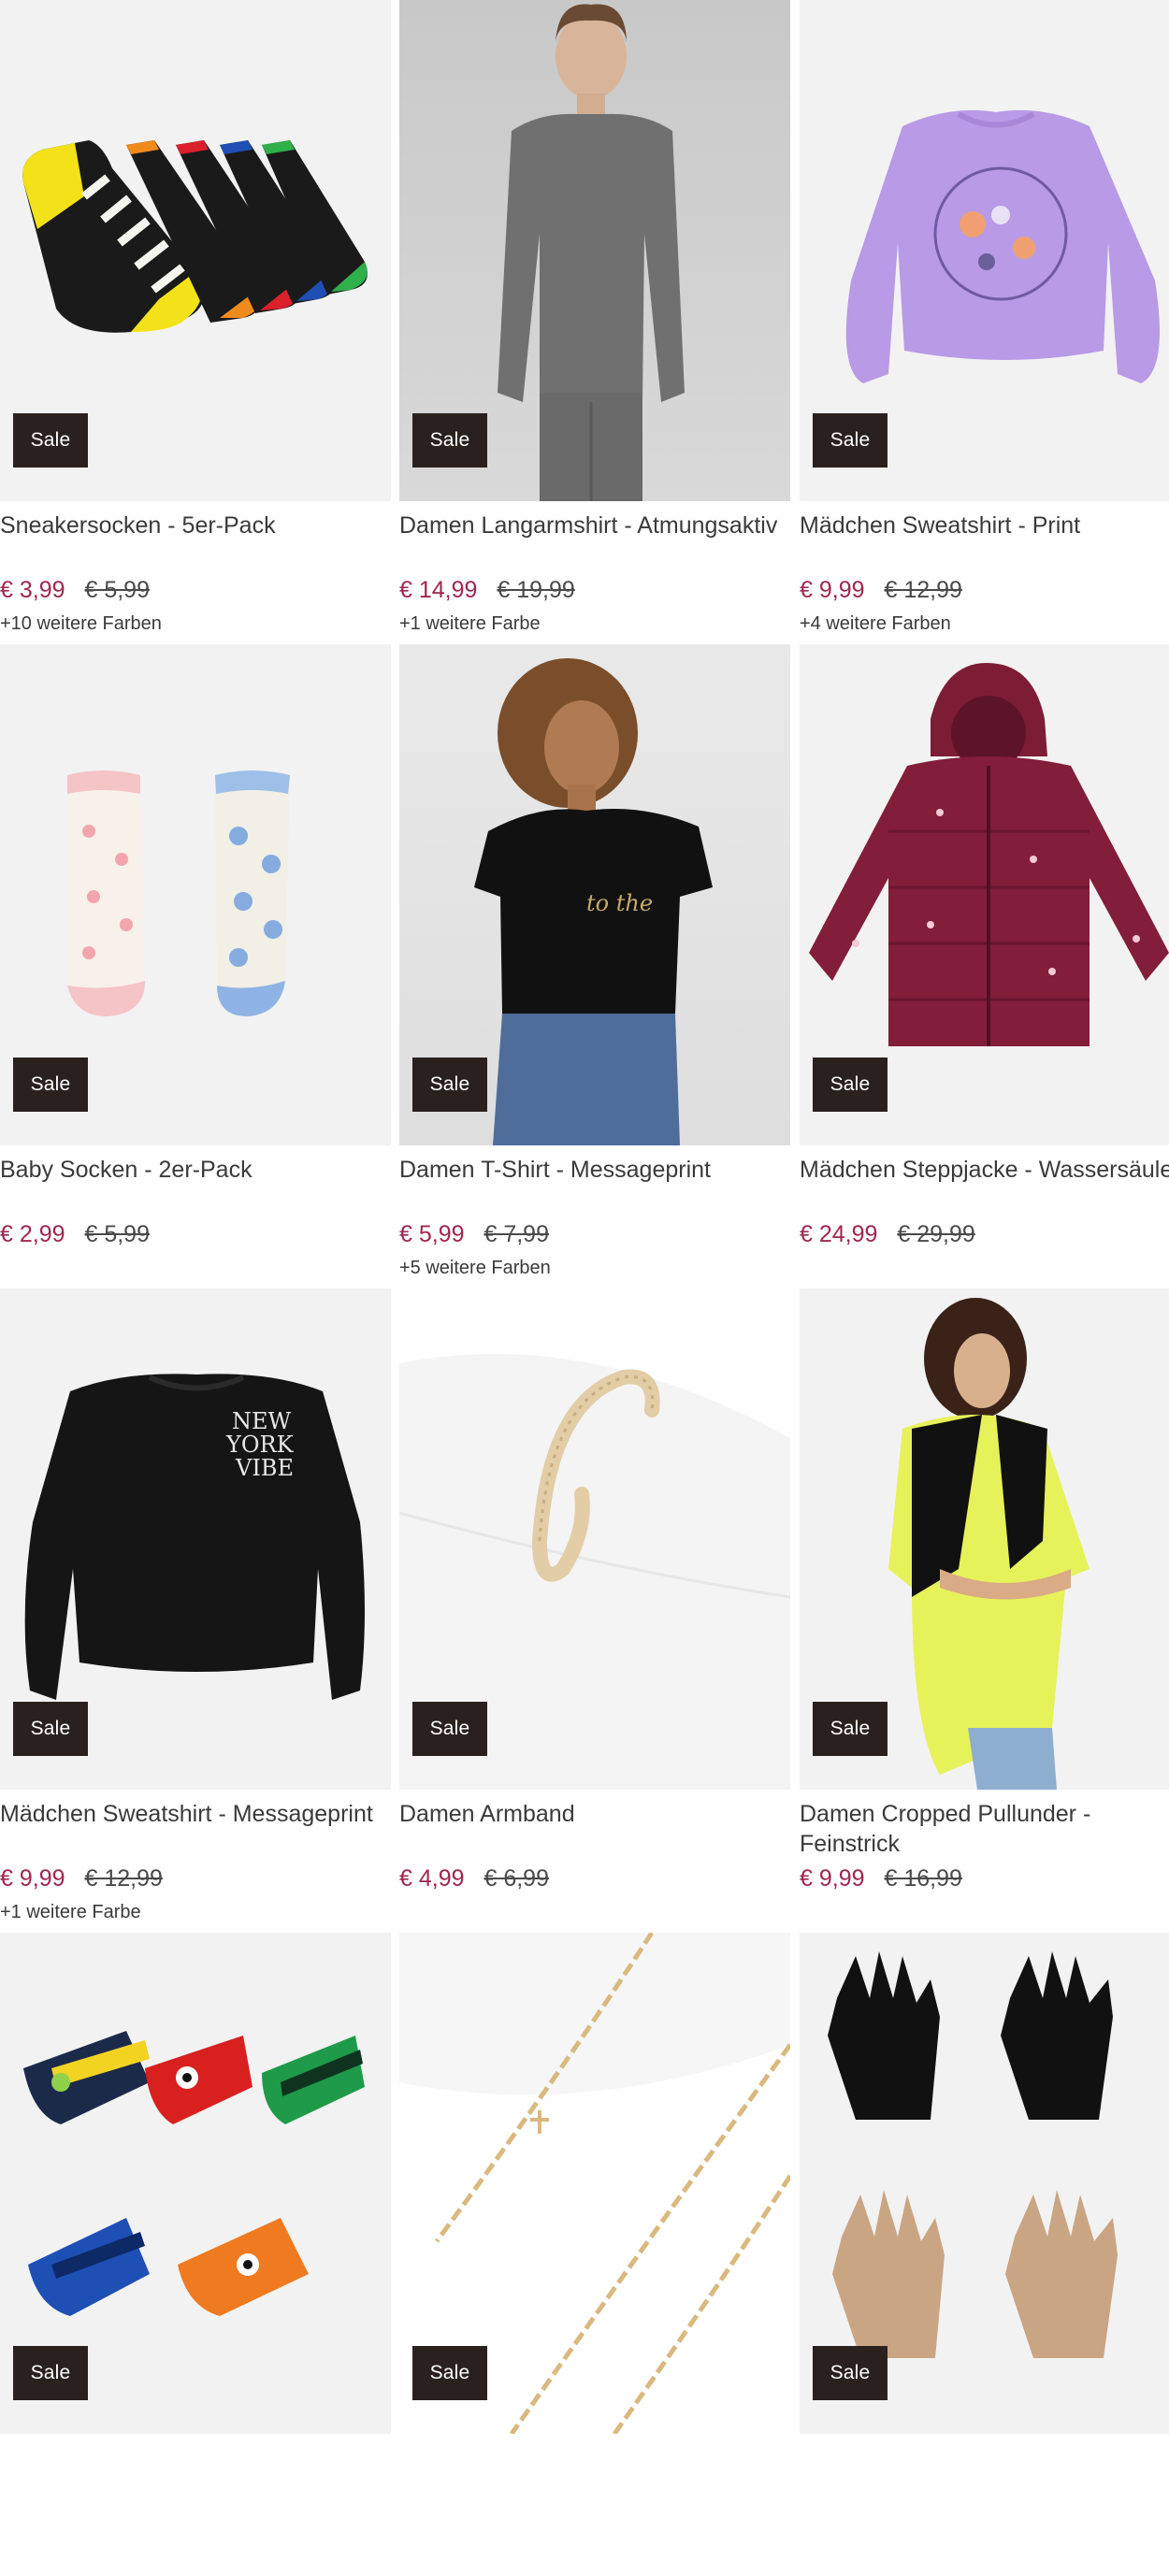 The width and height of the screenshot is (1169, 2576). What do you see at coordinates (516, 1234) in the screenshot?
I see `original-price: € 7,99` at bounding box center [516, 1234].